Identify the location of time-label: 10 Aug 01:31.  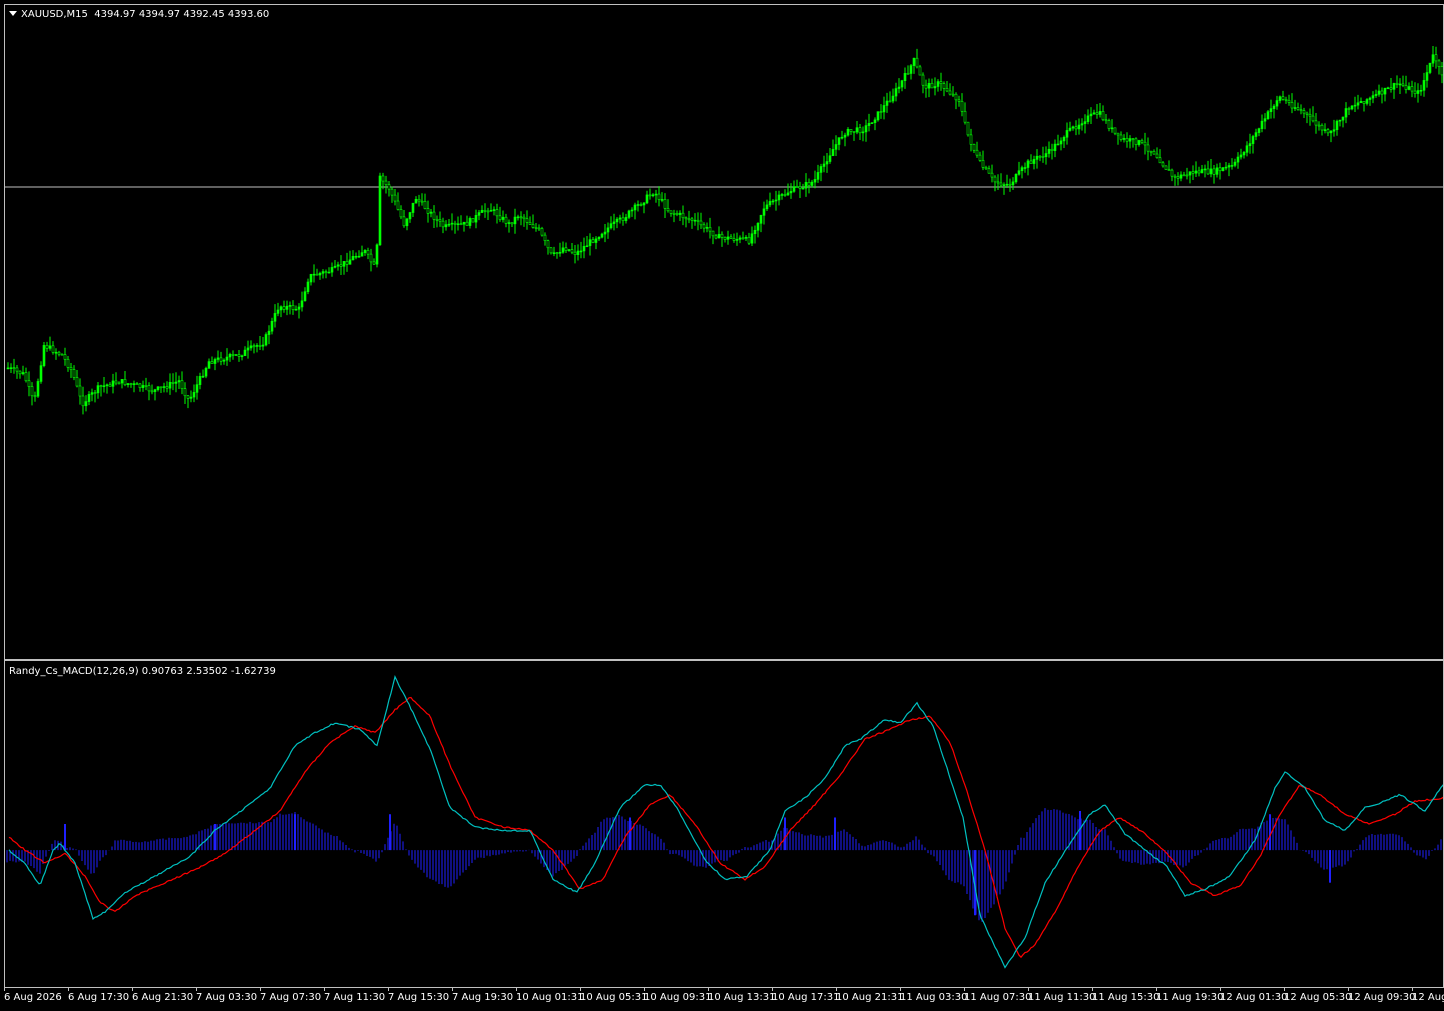
(550, 997).